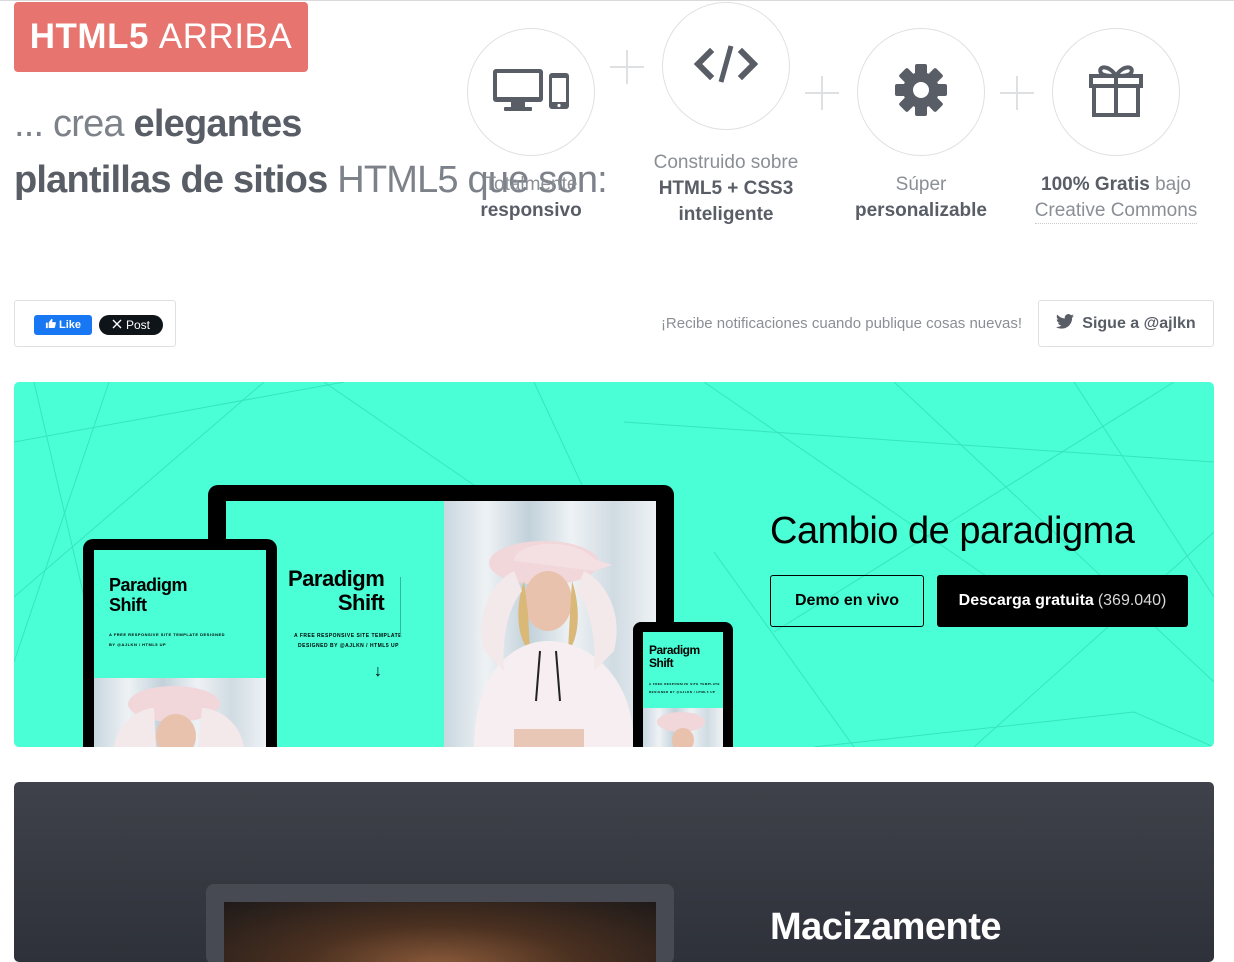 Image resolution: width=1234 pixels, height=962 pixels. Describe the element at coordinates (726, 162) in the screenshot. I see `feature-html5-line1: Construido sobre` at that location.